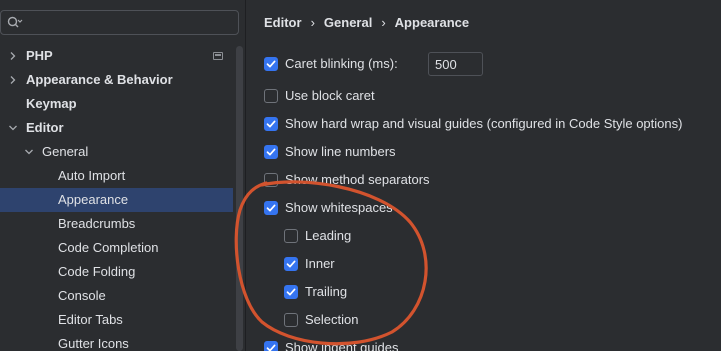 The height and width of the screenshot is (351, 721). I want to click on sidebar-item-label: General, so click(65, 151).